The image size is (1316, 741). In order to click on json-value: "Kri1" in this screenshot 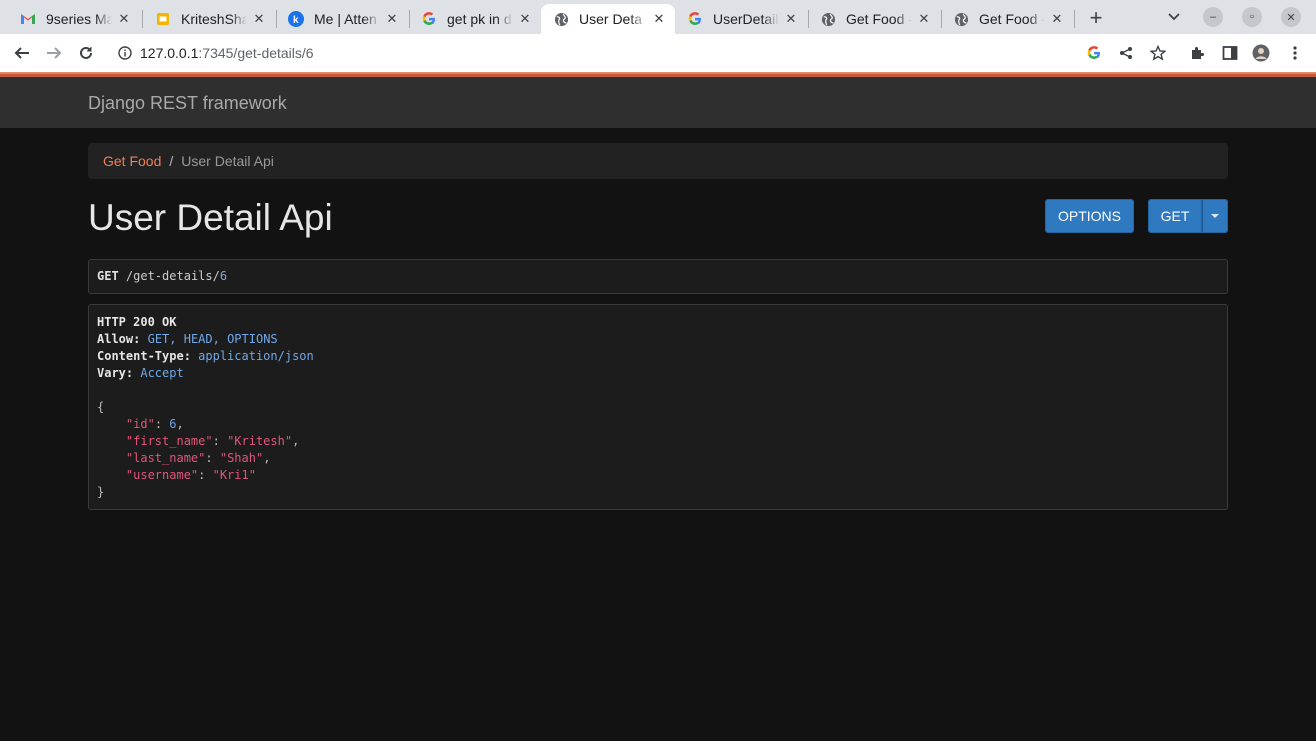, I will do `click(234, 475)`.